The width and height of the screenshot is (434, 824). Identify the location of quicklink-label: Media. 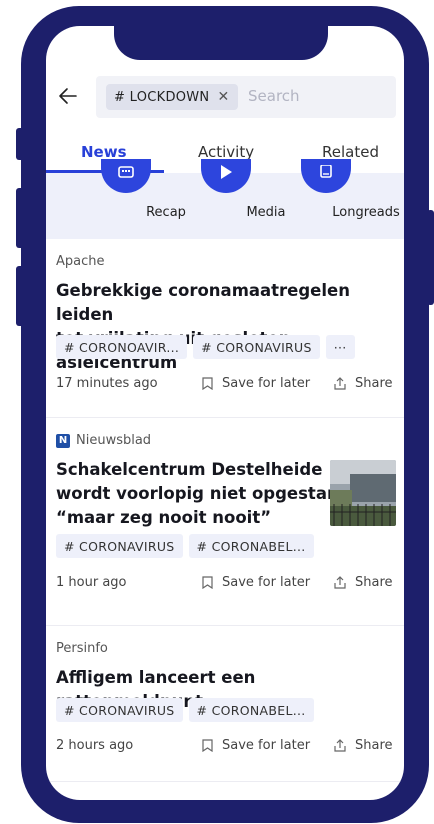
(266, 212).